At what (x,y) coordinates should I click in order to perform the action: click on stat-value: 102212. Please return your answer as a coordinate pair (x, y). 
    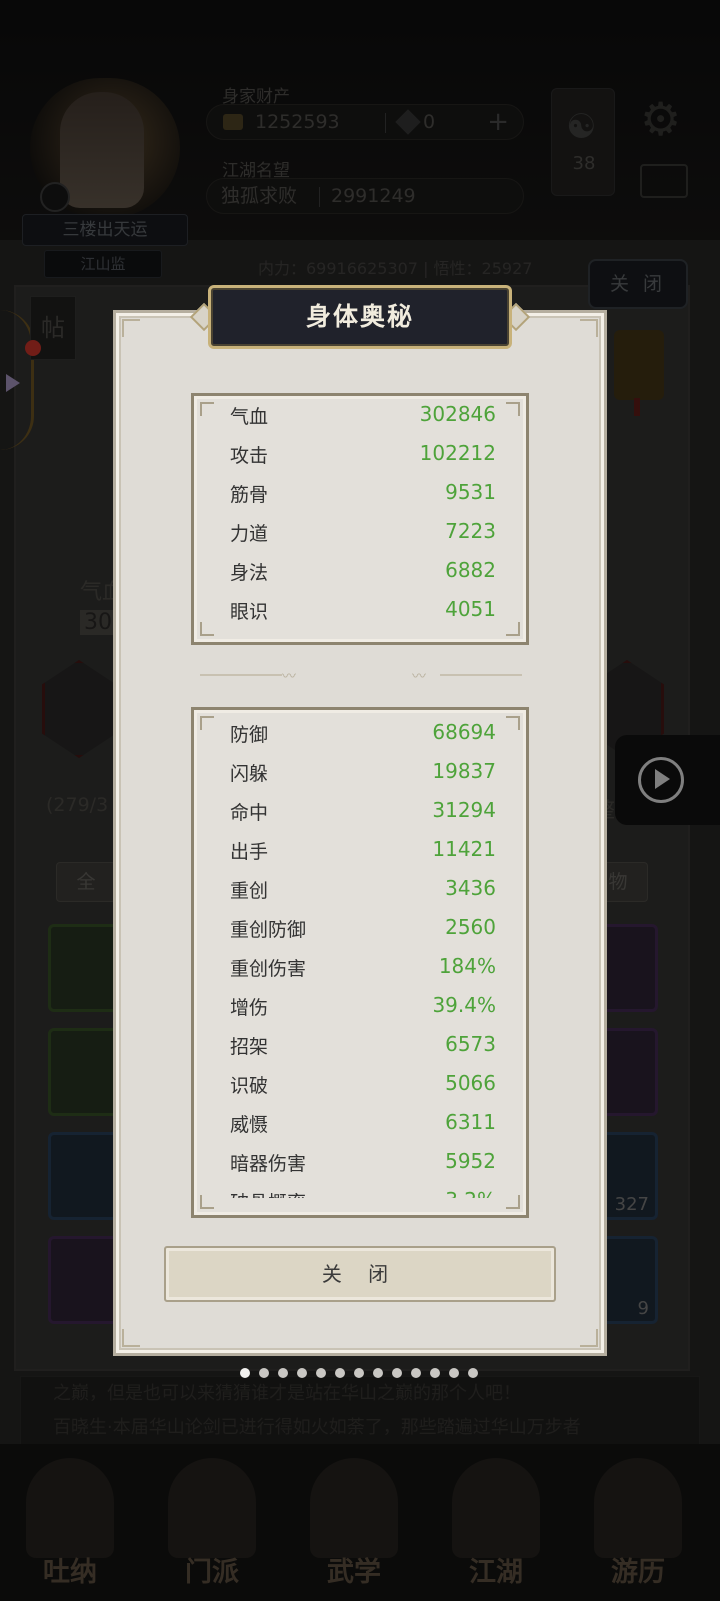
    Looking at the image, I should click on (457, 453).